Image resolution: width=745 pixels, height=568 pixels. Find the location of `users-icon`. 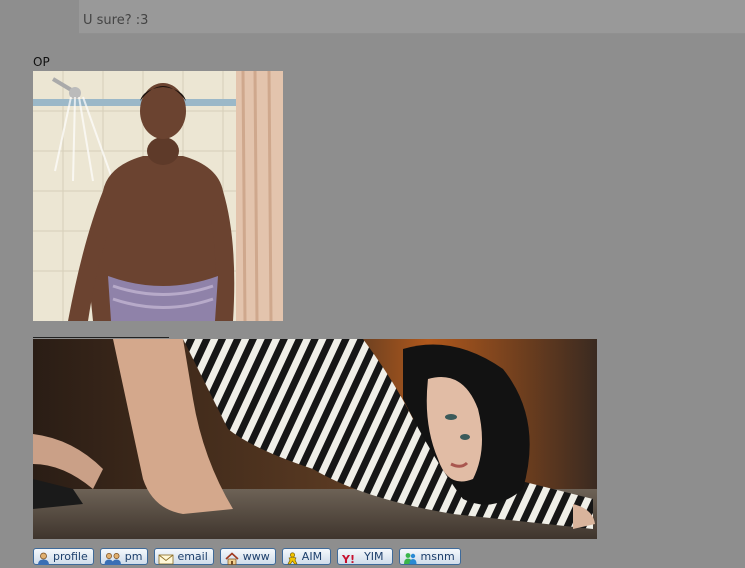

users-icon is located at coordinates (113, 557).